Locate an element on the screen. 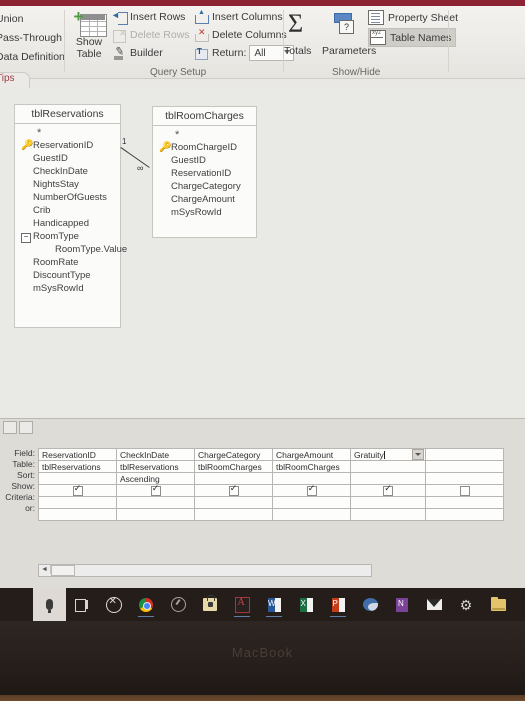 The width and height of the screenshot is (525, 701). store-button is located at coordinates (210, 604).